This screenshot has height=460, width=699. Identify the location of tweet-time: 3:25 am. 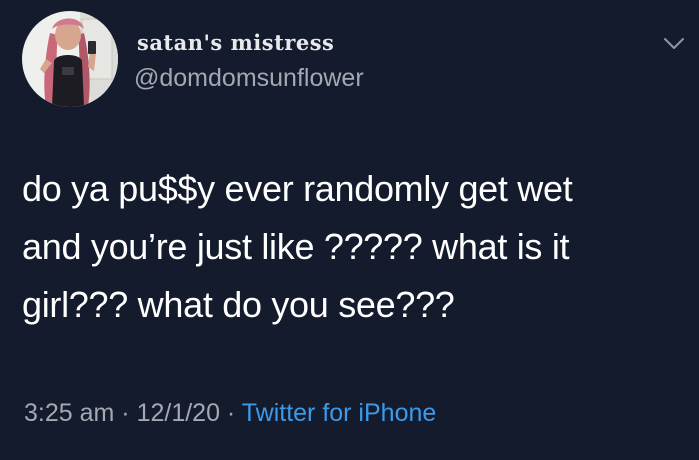
(69, 413).